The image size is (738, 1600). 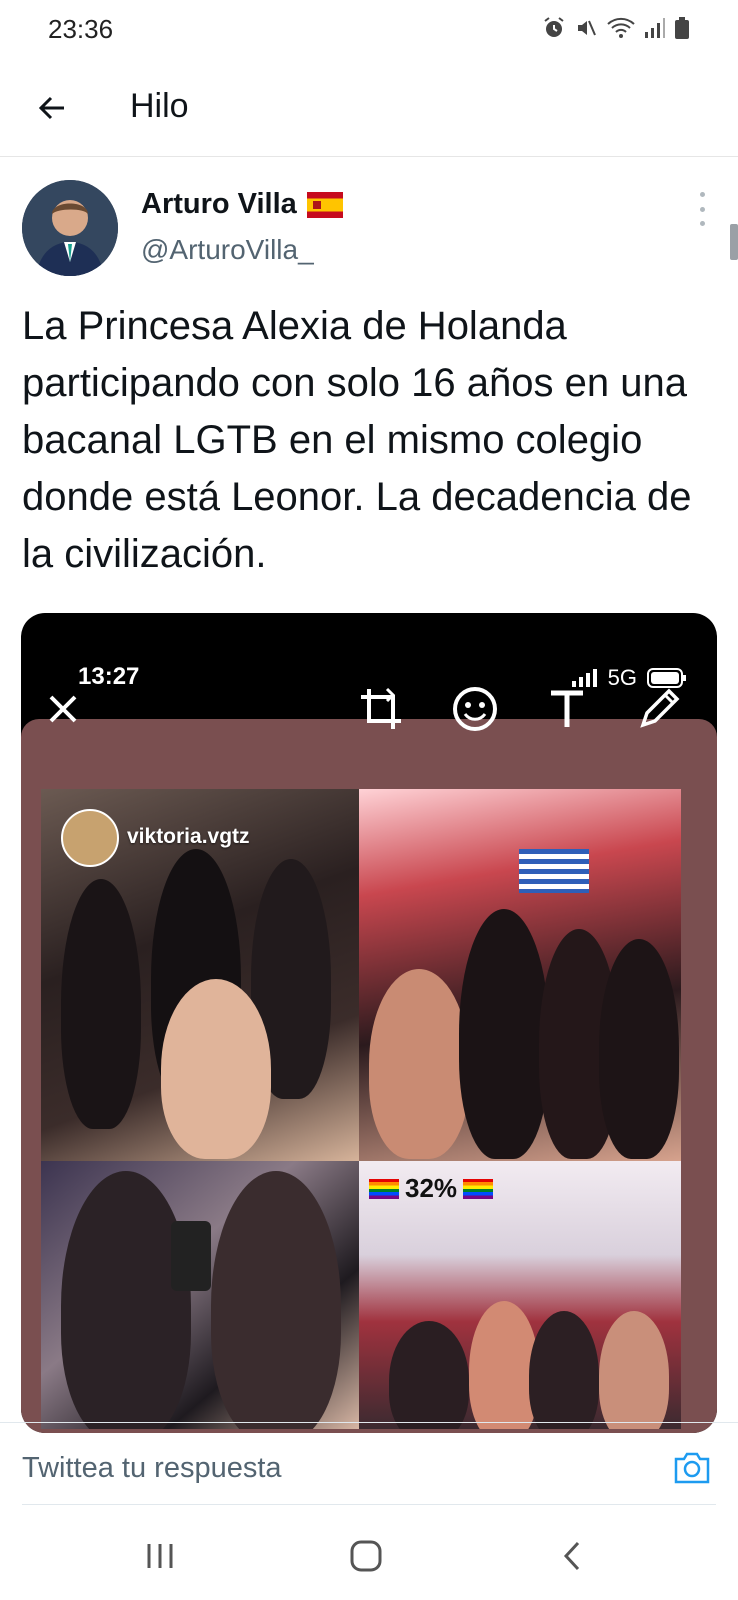 I want to click on text-icon, so click(x=567, y=709).